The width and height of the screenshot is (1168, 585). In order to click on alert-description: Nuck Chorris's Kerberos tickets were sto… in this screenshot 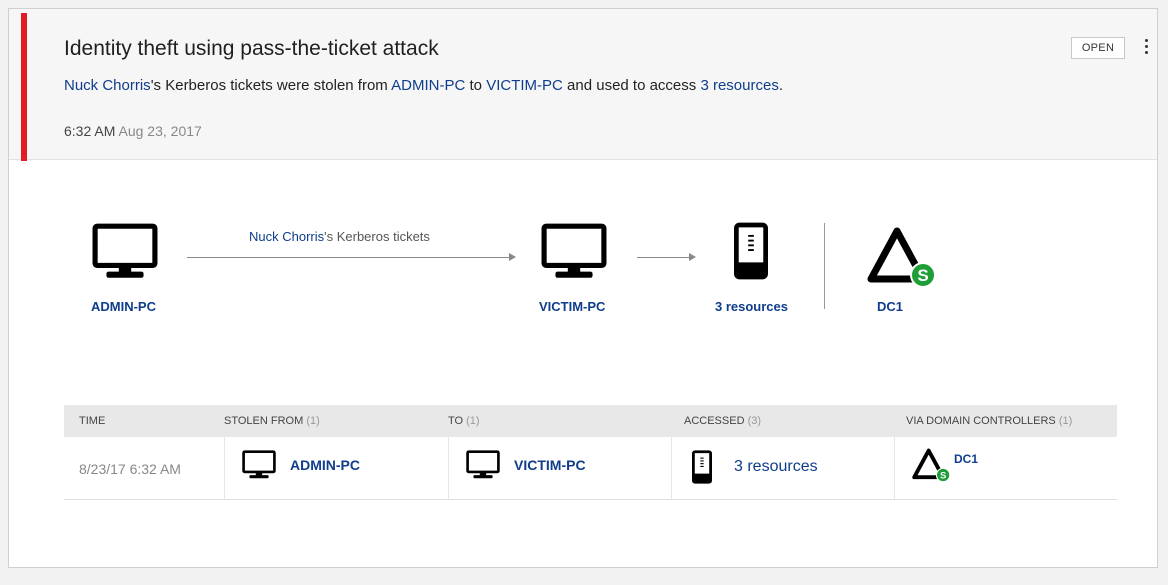, I will do `click(423, 85)`.